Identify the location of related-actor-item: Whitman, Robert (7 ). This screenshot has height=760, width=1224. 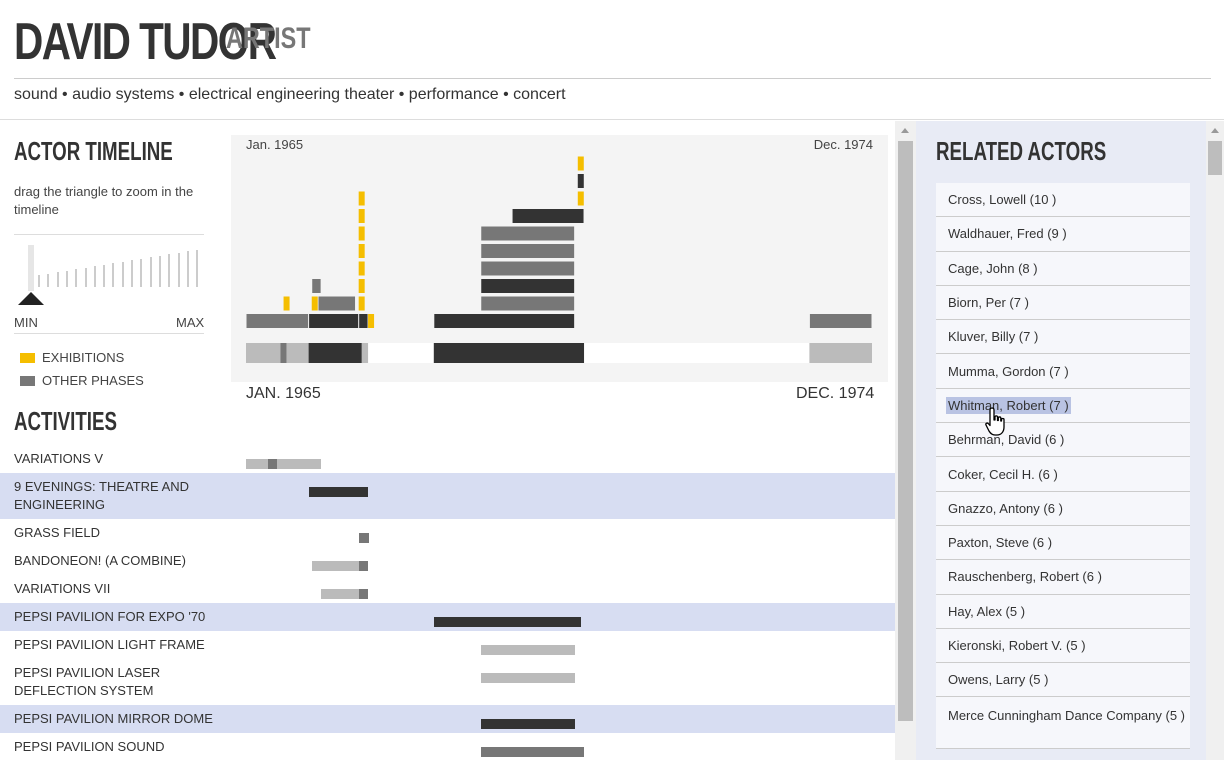
(1063, 406).